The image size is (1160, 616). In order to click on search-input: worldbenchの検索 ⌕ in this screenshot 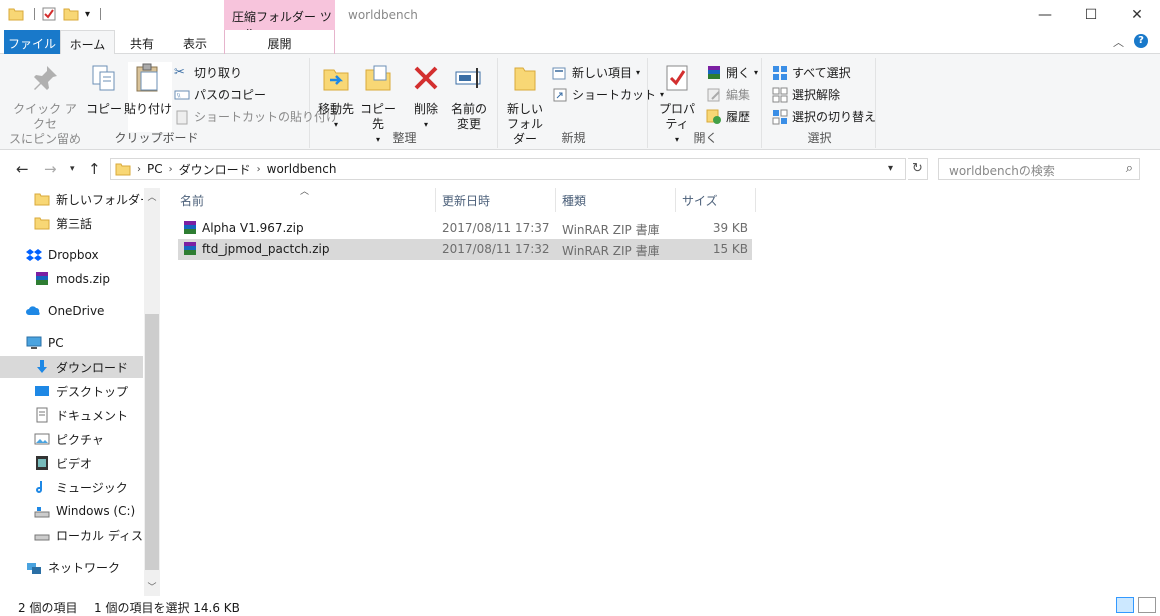, I will do `click(1039, 169)`.